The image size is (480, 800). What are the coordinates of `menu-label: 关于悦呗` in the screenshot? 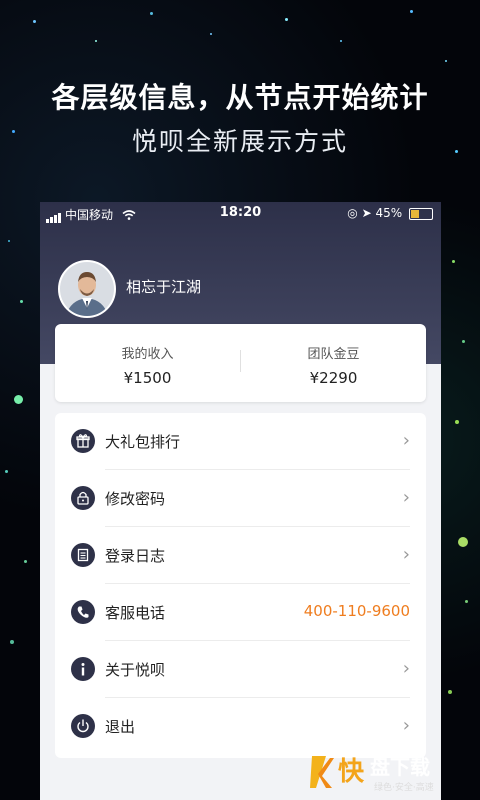 It's located at (135, 670).